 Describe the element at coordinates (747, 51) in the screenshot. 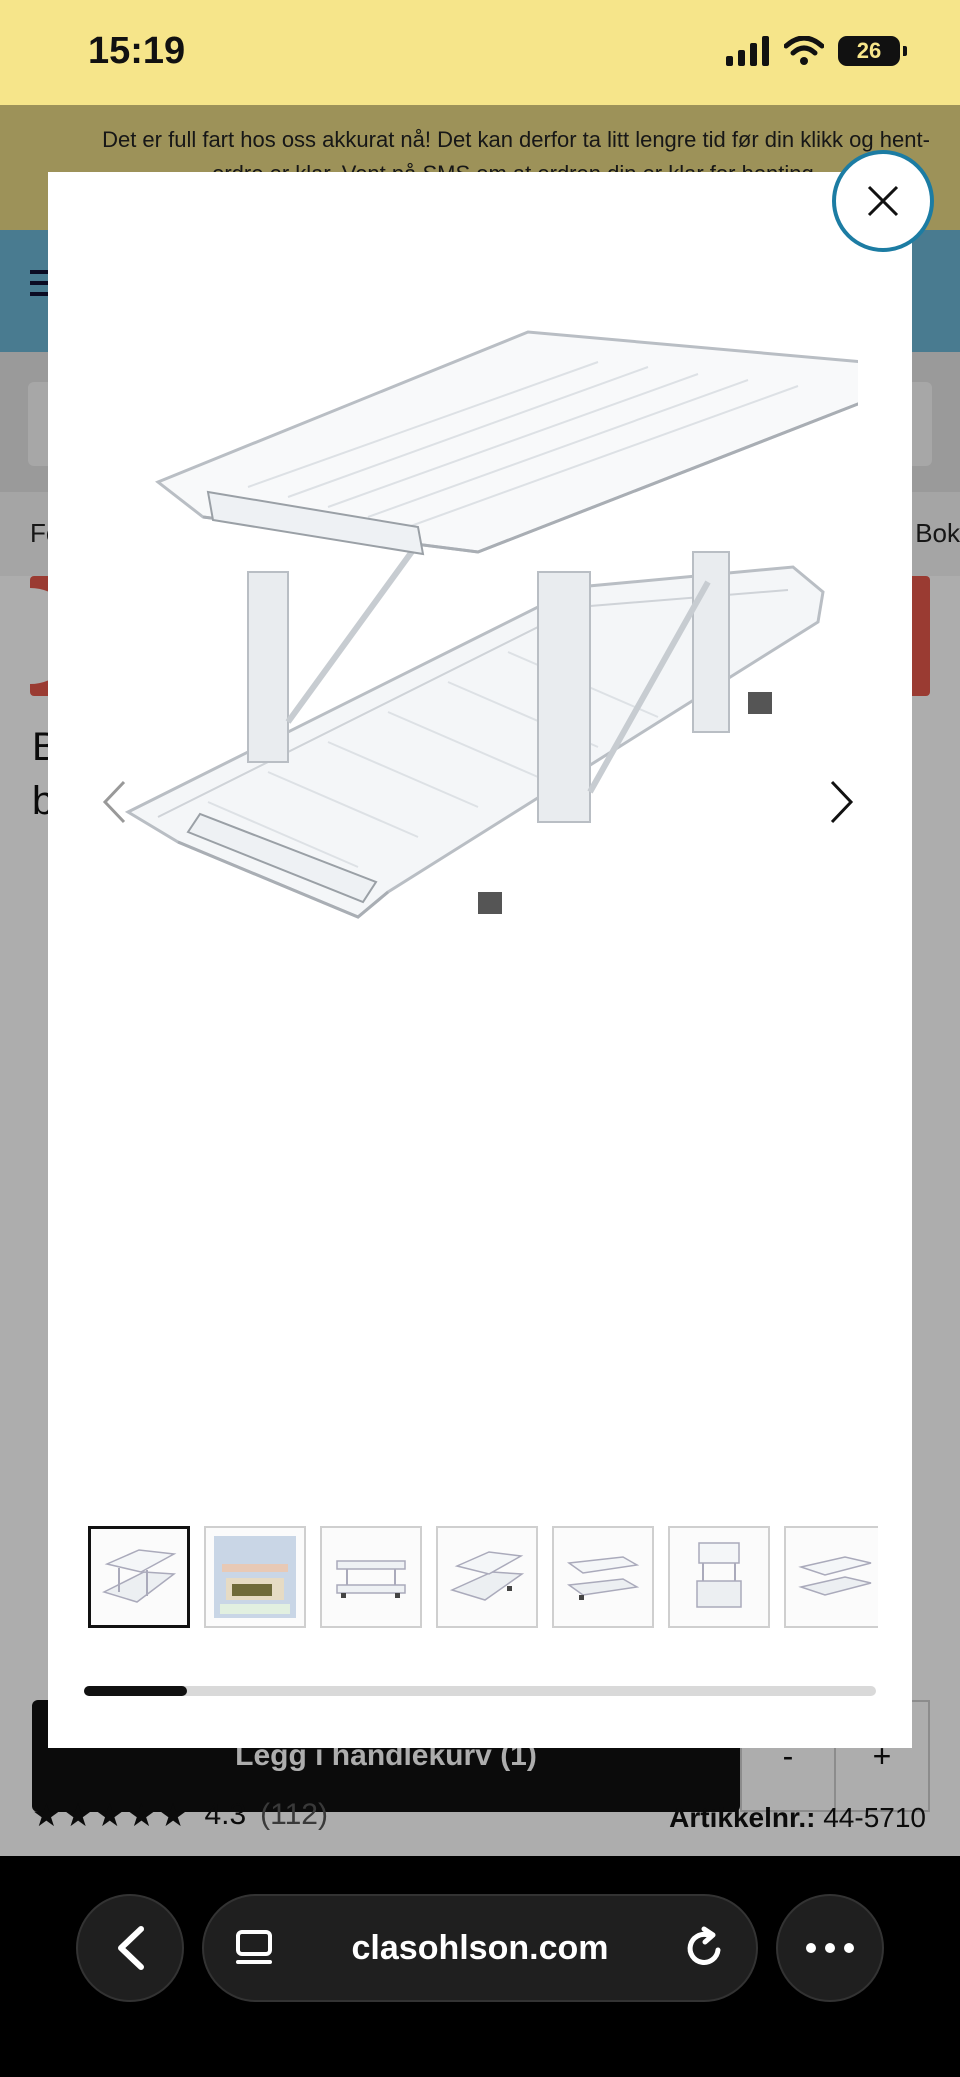

I see `signal-icon` at that location.